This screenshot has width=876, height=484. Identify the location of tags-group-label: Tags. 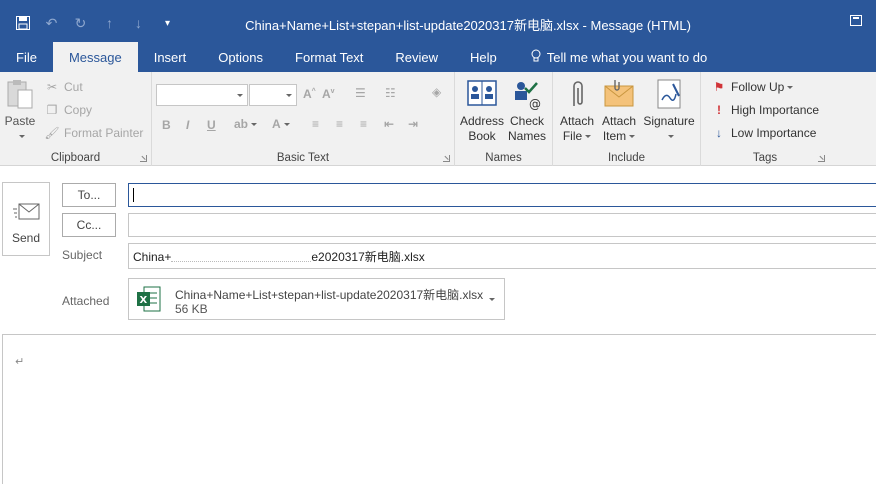
(765, 158).